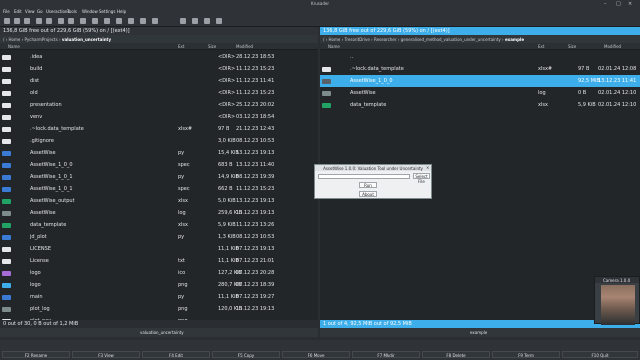 Image resolution: width=640 pixels, height=360 pixels. Describe the element at coordinates (480, 81) in the screenshot. I see `file-row-selected: AssetWise_1_0_0 92,5 MiB 13.12.23 11:41` at that location.